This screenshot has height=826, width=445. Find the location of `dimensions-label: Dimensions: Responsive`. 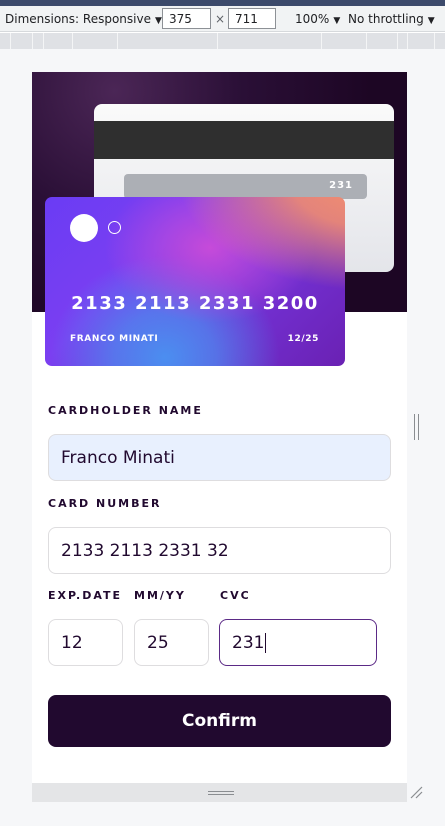

dimensions-label: Dimensions: Responsive is located at coordinates (78, 19).